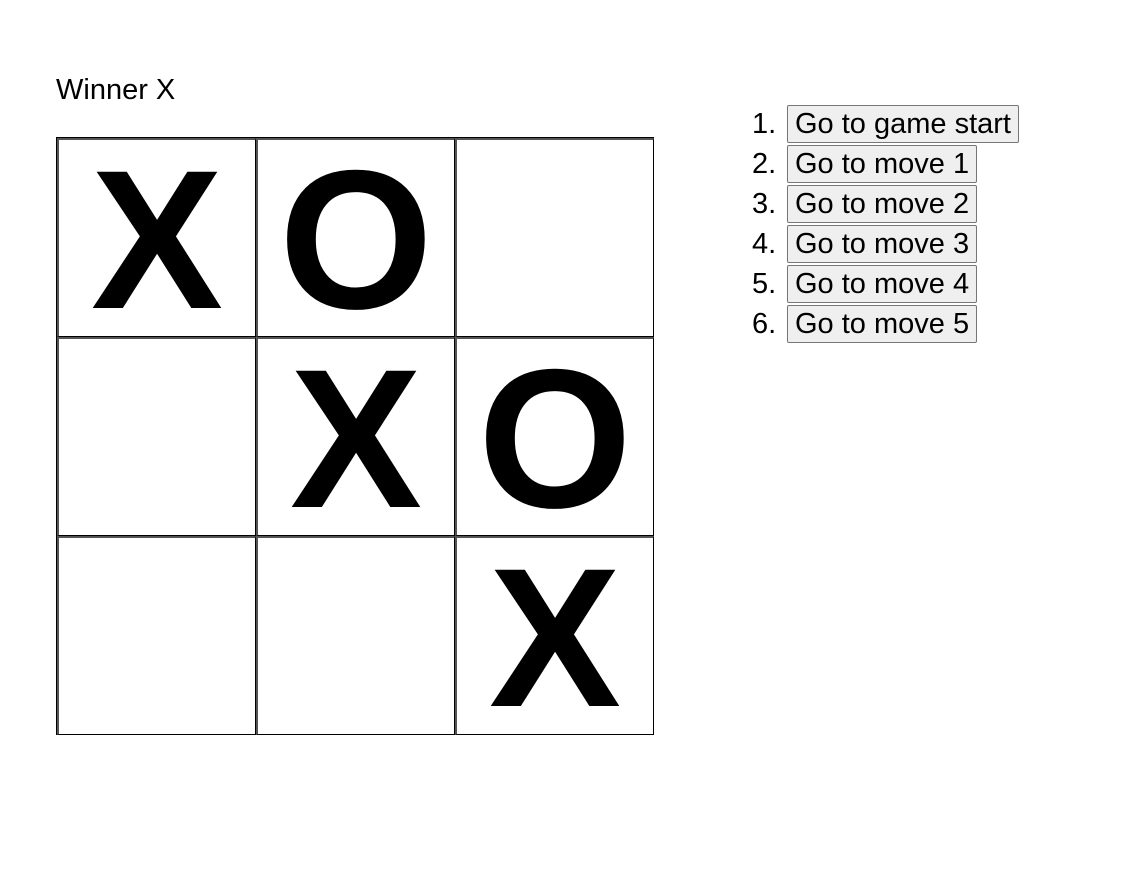 This screenshot has height=882, width=1147. I want to click on move-list-item: 6. Go to move 5, so click(885, 324).